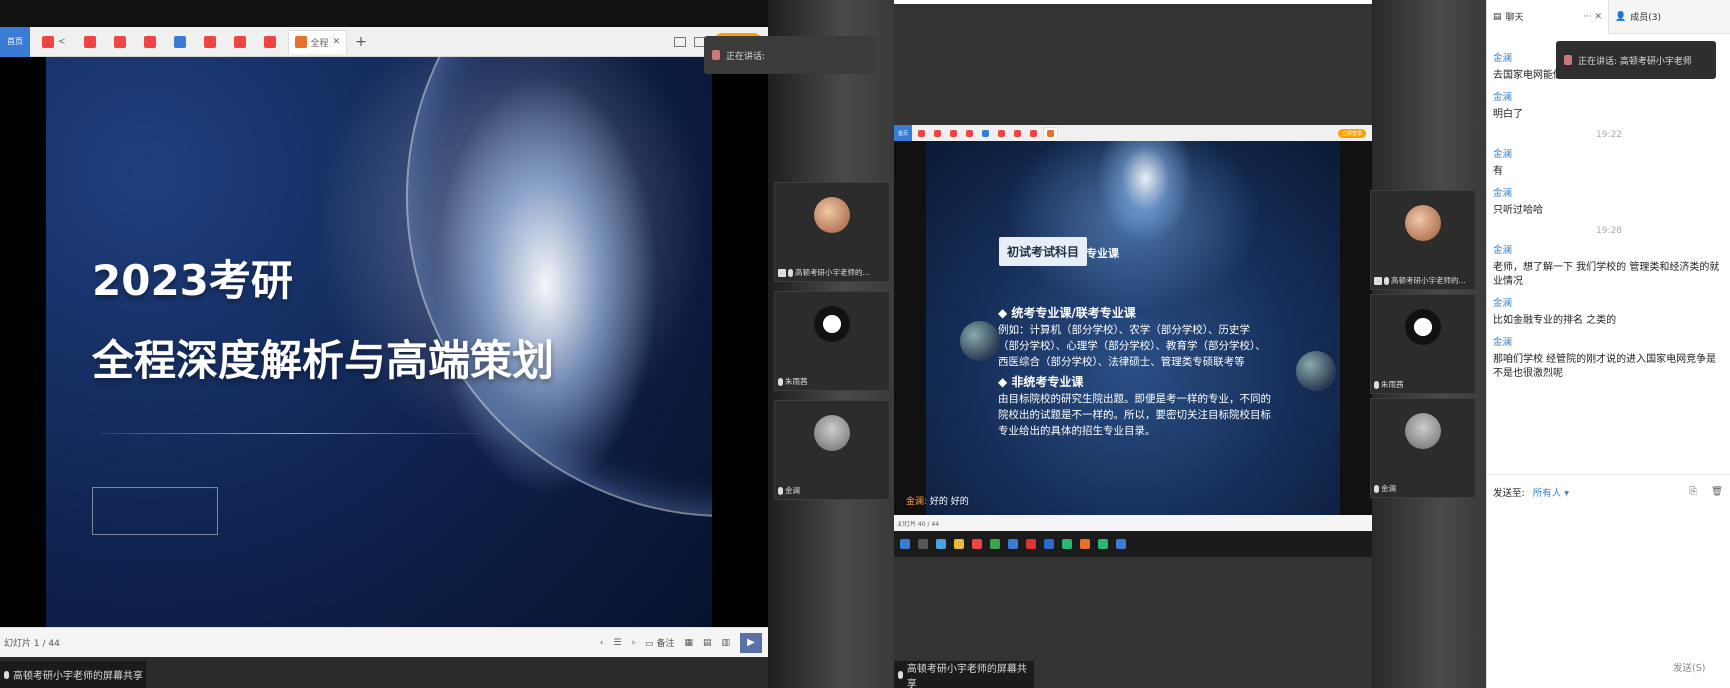  Describe the element at coordinates (1498, 171) in the screenshot. I see `message-text: 有` at that location.